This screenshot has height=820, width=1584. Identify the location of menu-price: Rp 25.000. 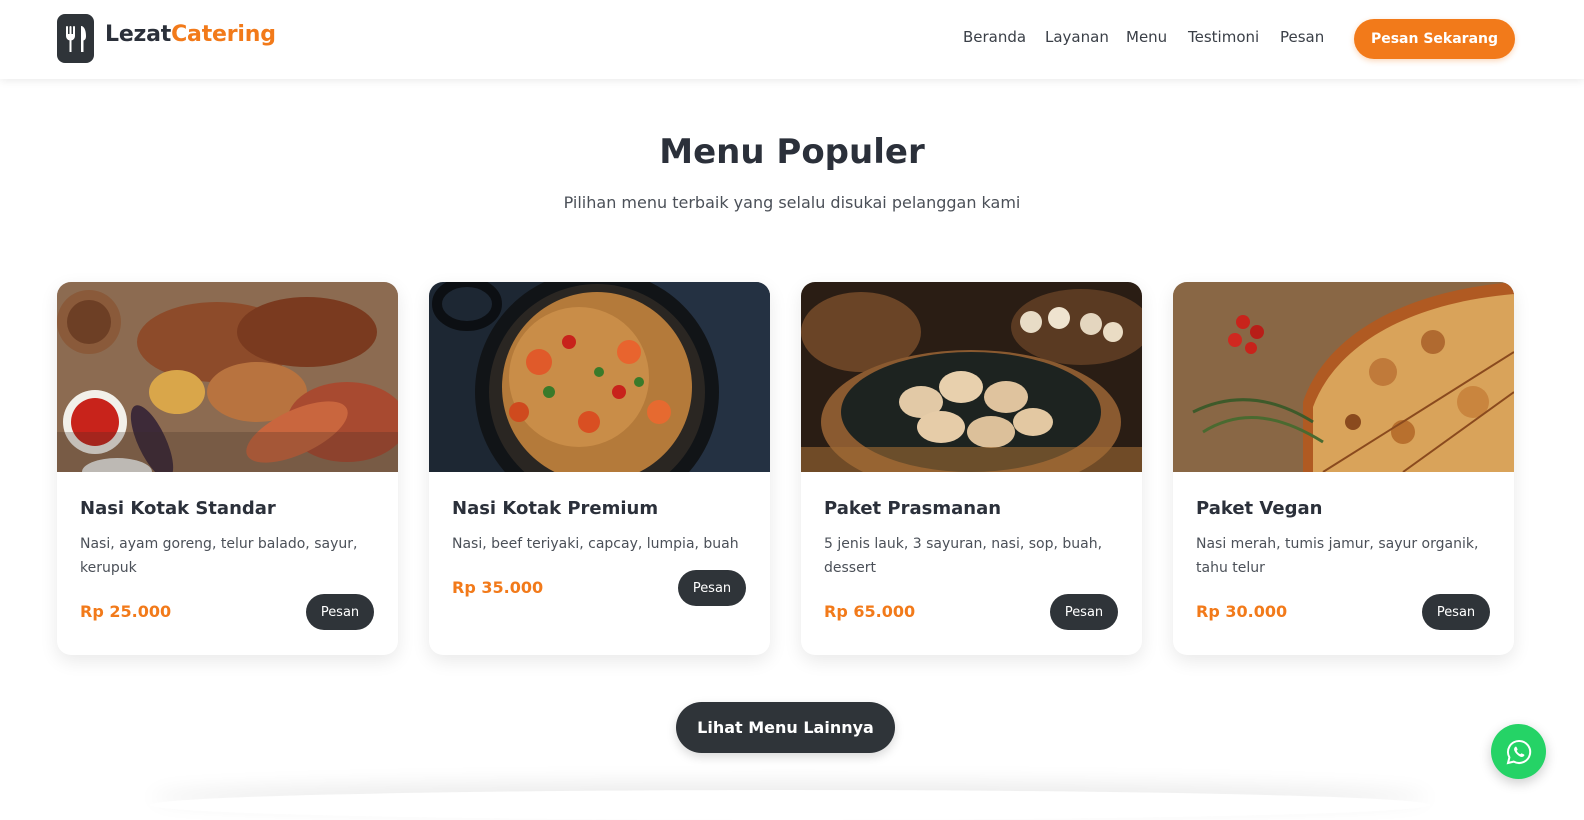
(126, 611).